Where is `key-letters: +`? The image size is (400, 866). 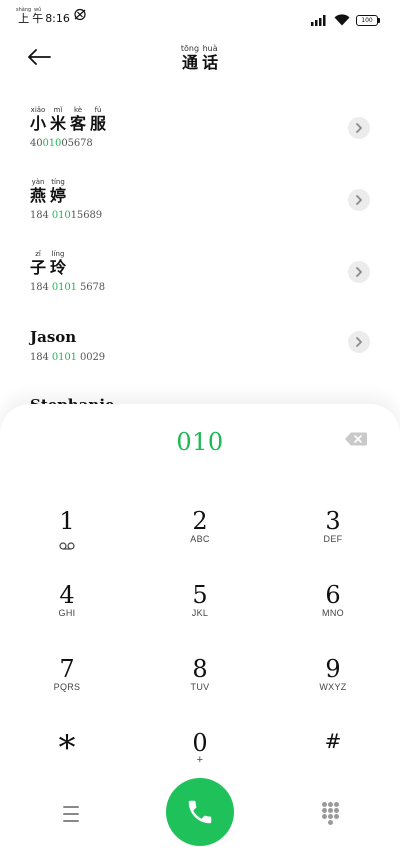
key-letters: + is located at coordinates (200, 760).